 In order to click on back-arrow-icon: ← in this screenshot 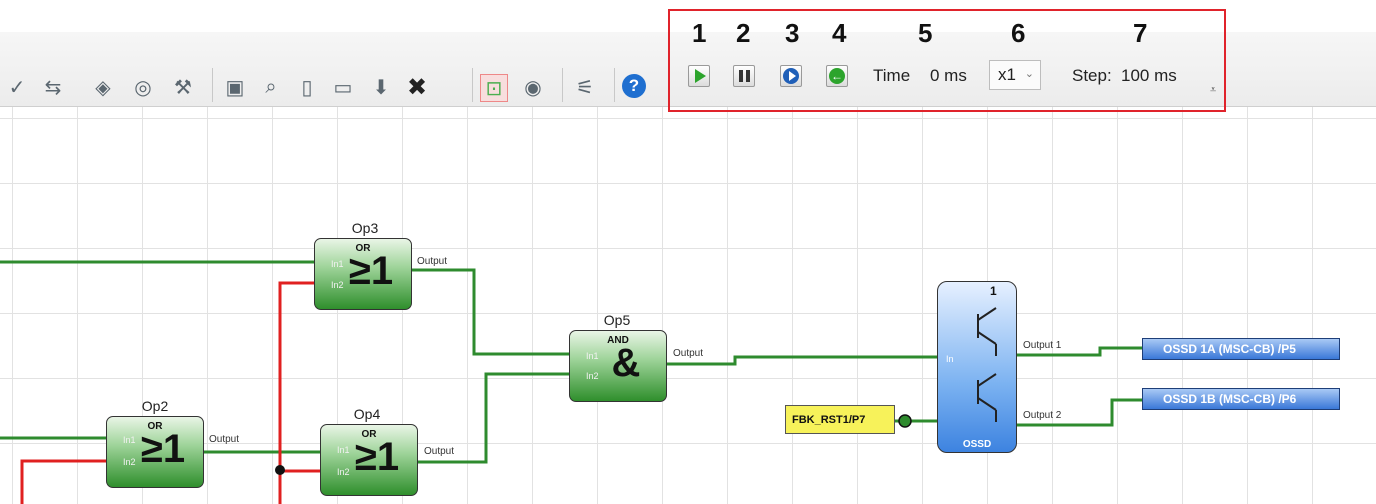, I will do `click(837, 76)`.